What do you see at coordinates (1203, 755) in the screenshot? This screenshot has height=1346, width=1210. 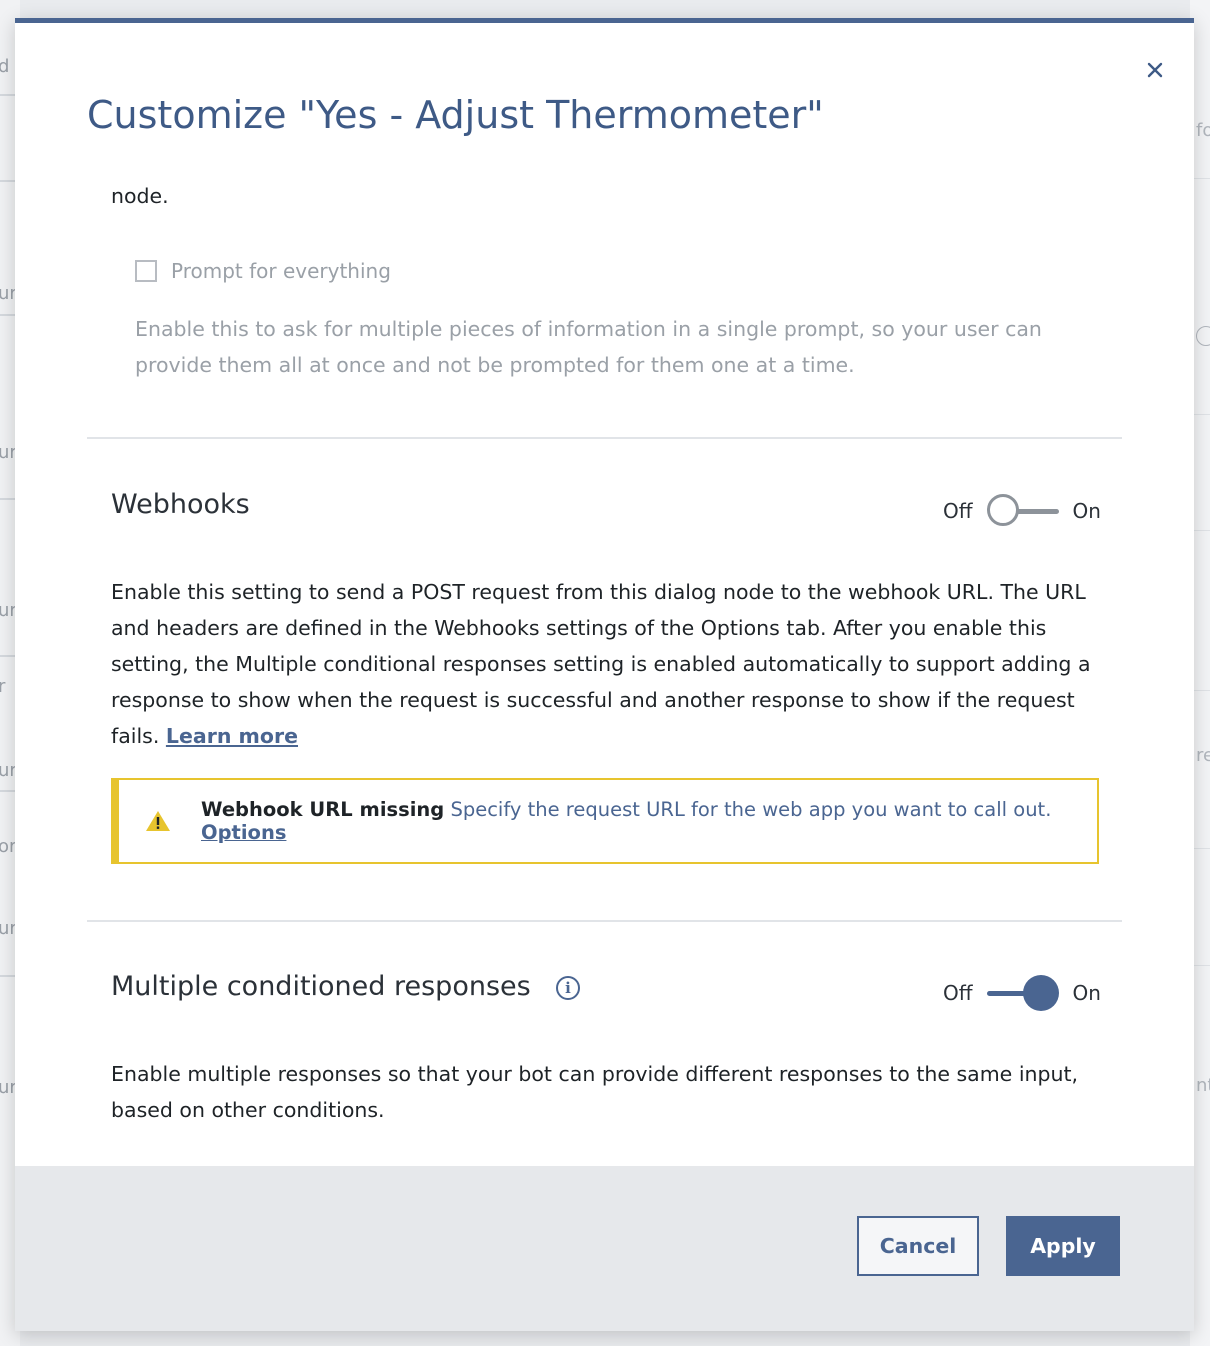 I see `background-text: re` at bounding box center [1203, 755].